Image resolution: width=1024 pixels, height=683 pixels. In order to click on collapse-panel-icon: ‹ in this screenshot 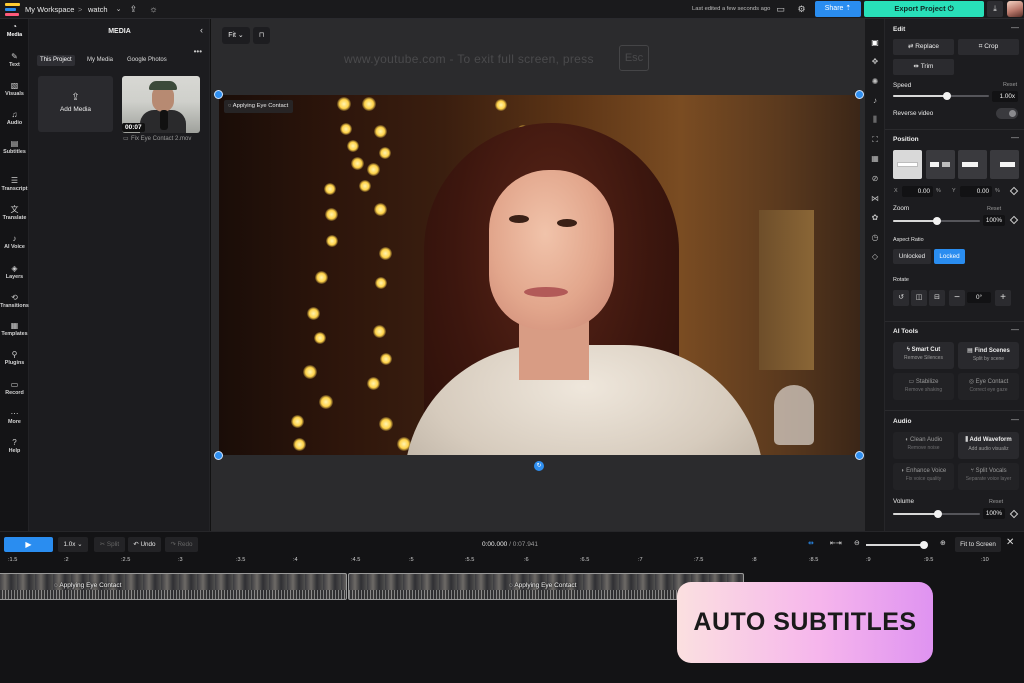, I will do `click(201, 30)`.